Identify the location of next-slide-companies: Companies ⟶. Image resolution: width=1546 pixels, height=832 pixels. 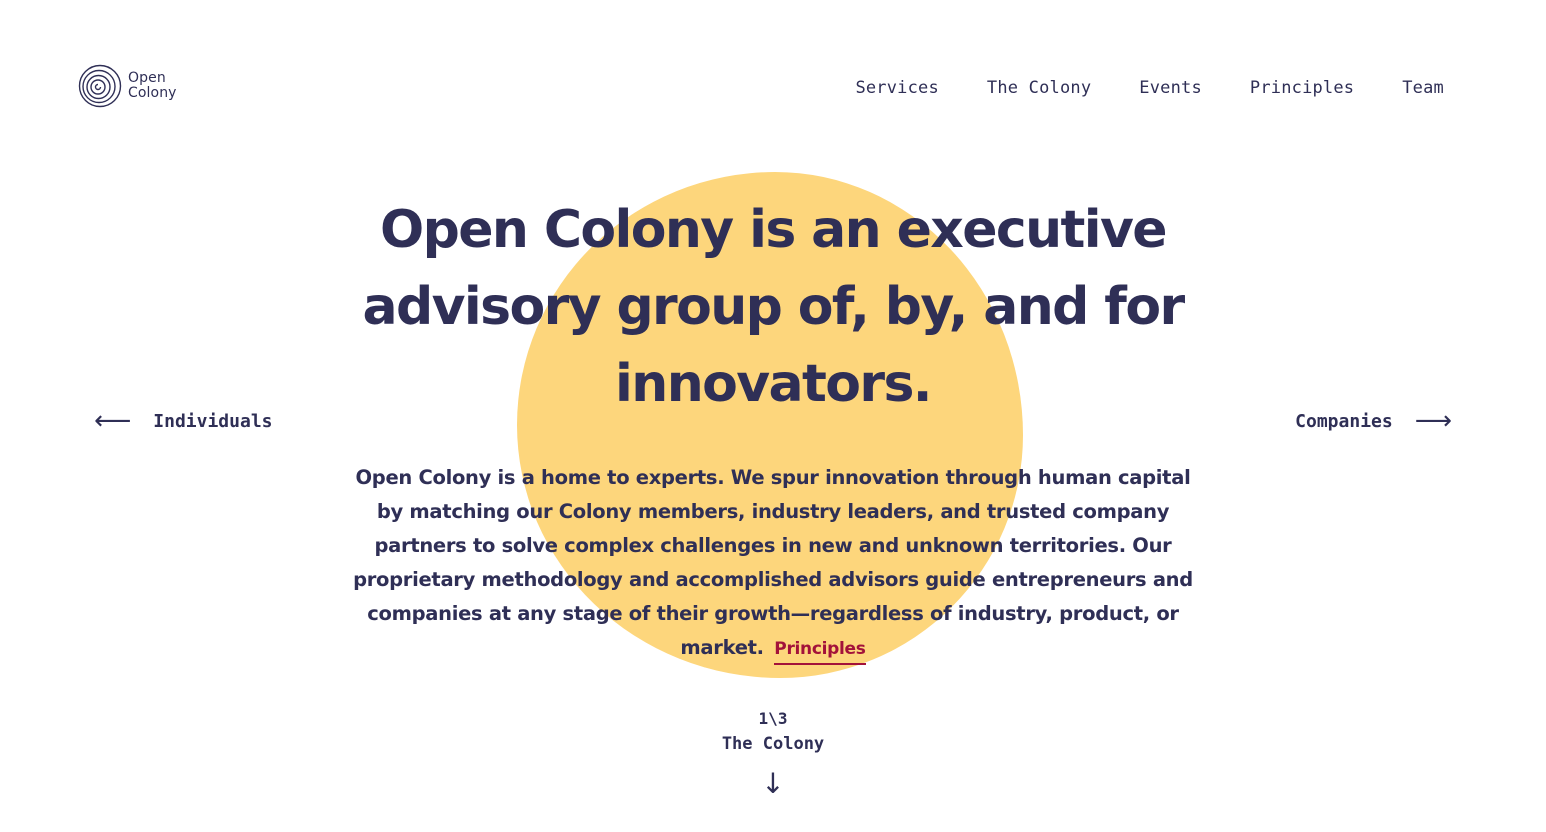
(1373, 421).